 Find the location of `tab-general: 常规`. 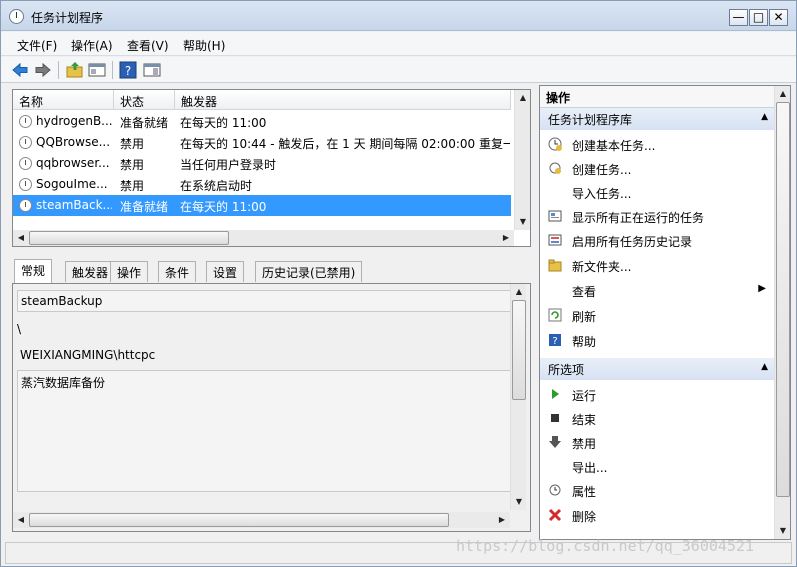

tab-general: 常规 is located at coordinates (33, 271).